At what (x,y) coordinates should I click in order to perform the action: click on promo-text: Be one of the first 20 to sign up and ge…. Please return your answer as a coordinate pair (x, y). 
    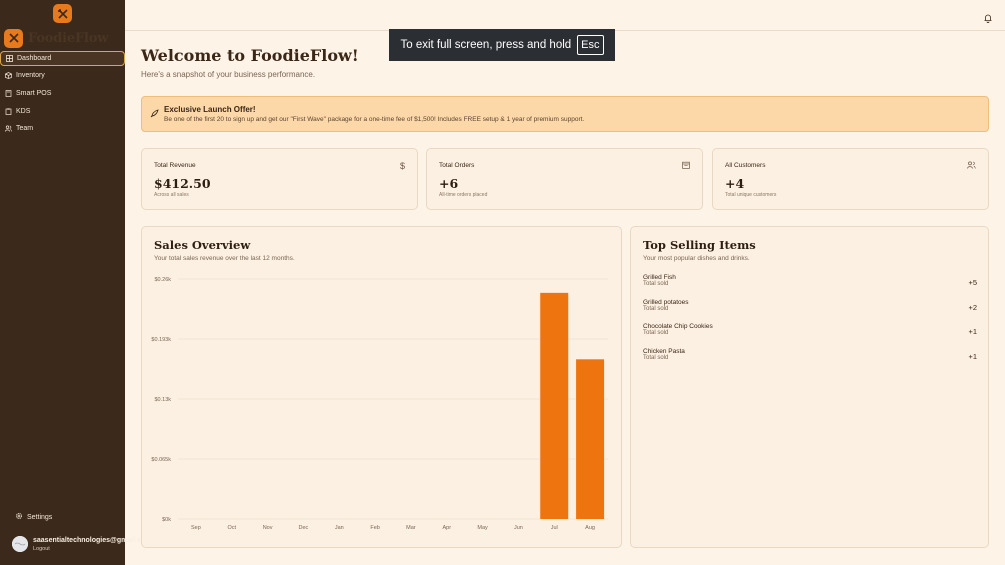
    Looking at the image, I should click on (374, 119).